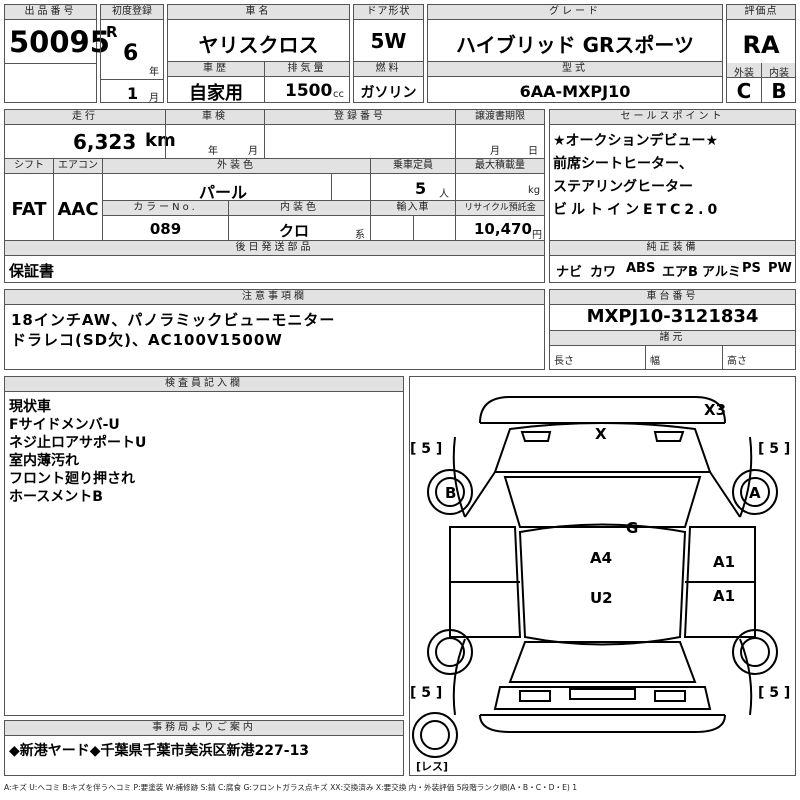 This screenshot has width=800, height=800. I want to click on dims-header: 諸元, so click(672, 338).